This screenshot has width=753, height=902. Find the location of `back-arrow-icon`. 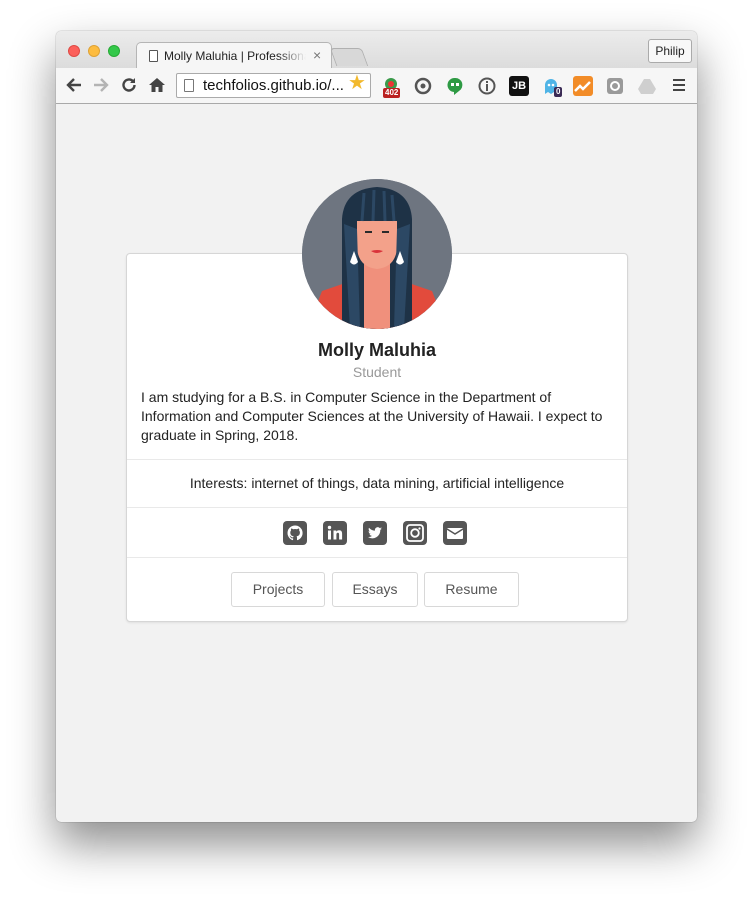

back-arrow-icon is located at coordinates (74, 86).